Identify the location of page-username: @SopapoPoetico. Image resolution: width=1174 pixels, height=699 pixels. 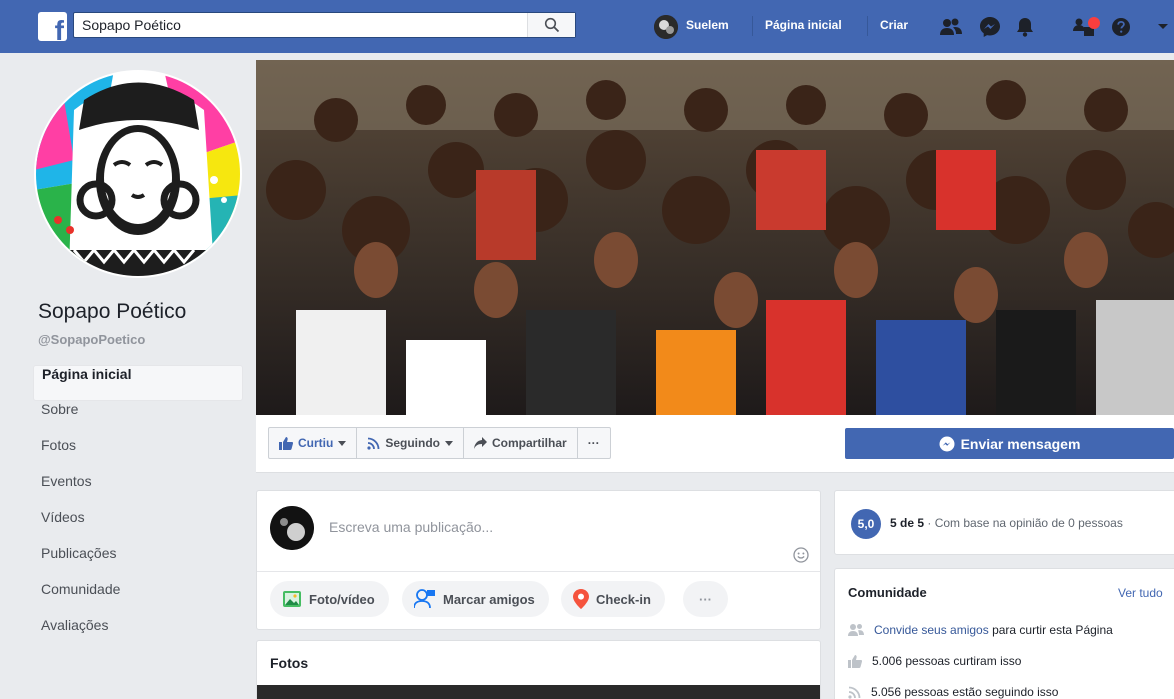
(91, 339).